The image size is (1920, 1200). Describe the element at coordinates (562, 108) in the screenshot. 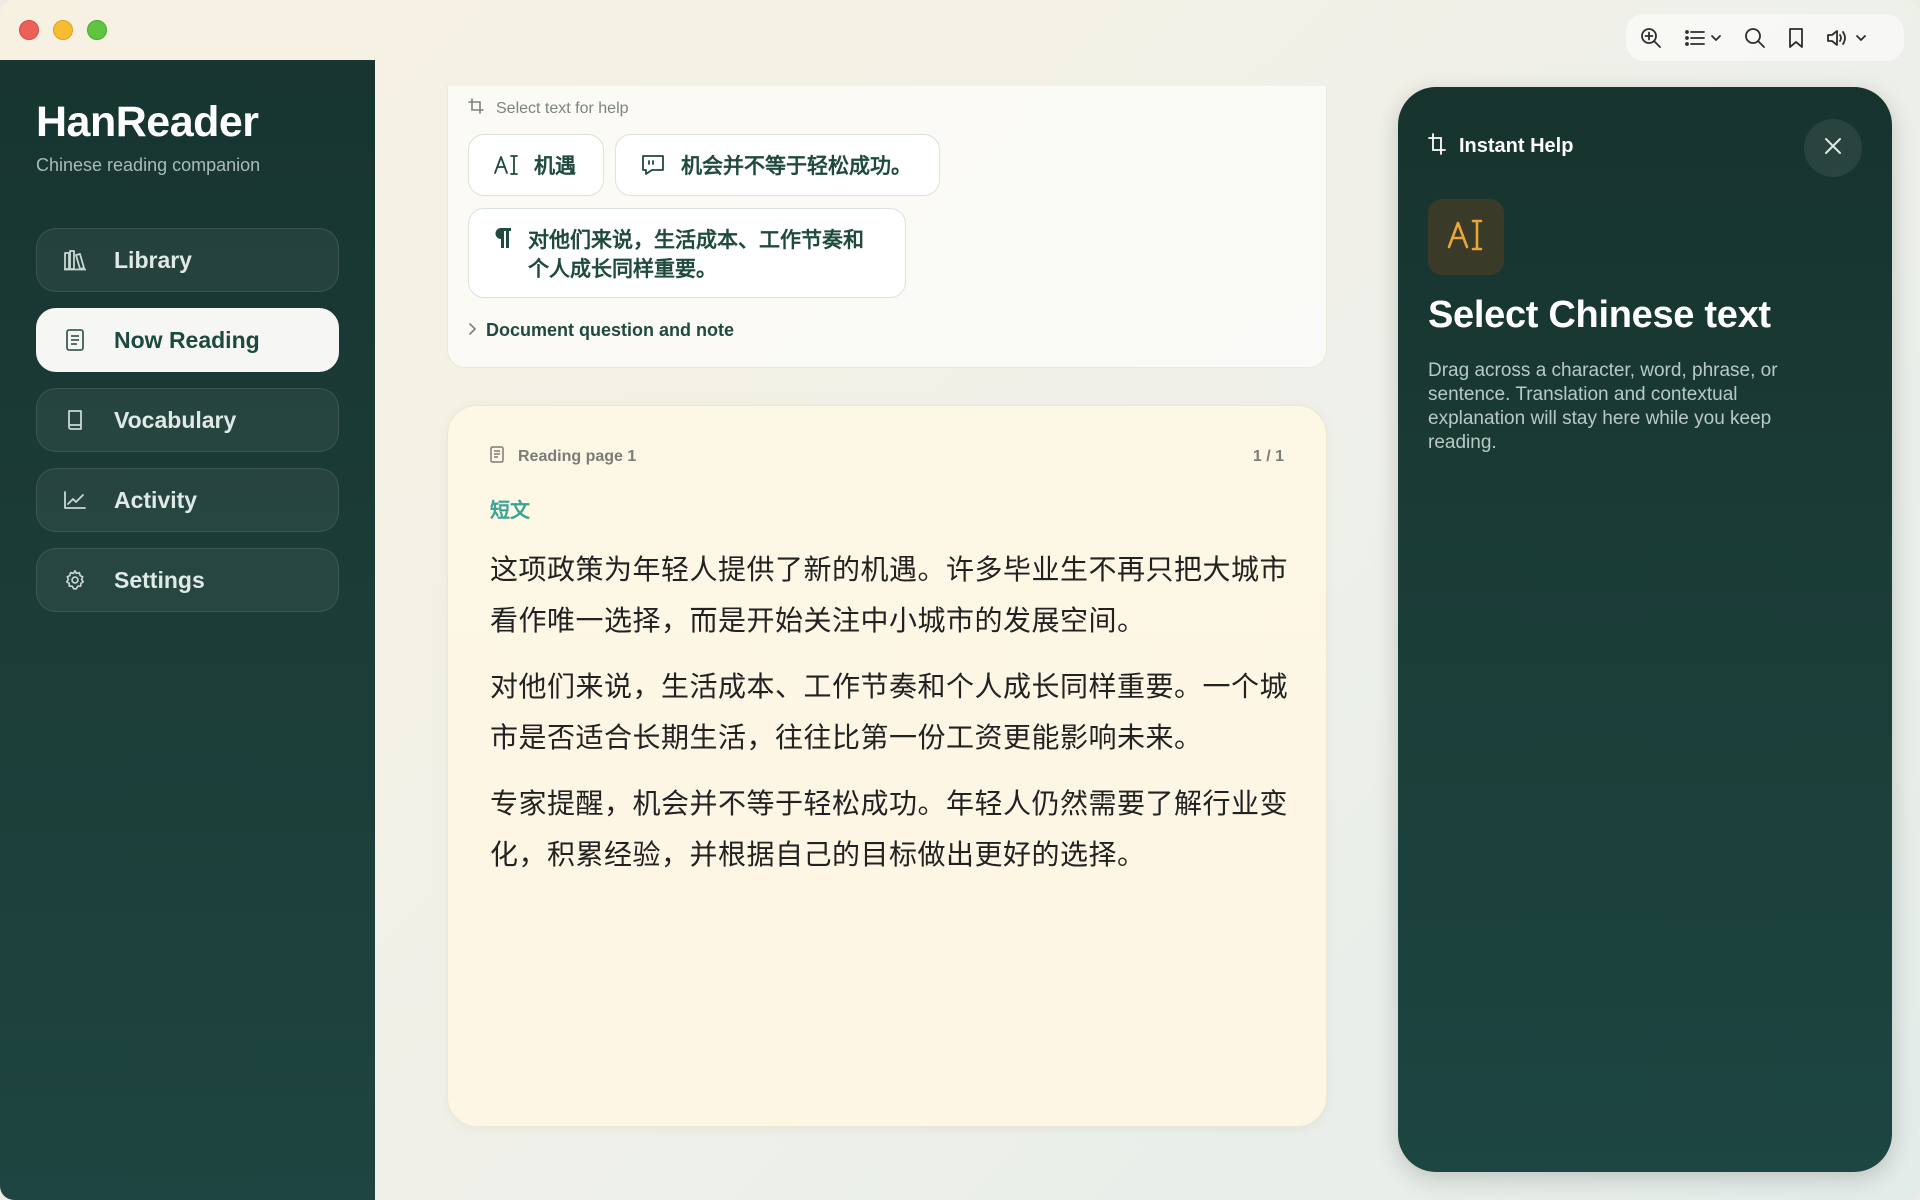

I see `selection-helper-label: Select text for help` at that location.